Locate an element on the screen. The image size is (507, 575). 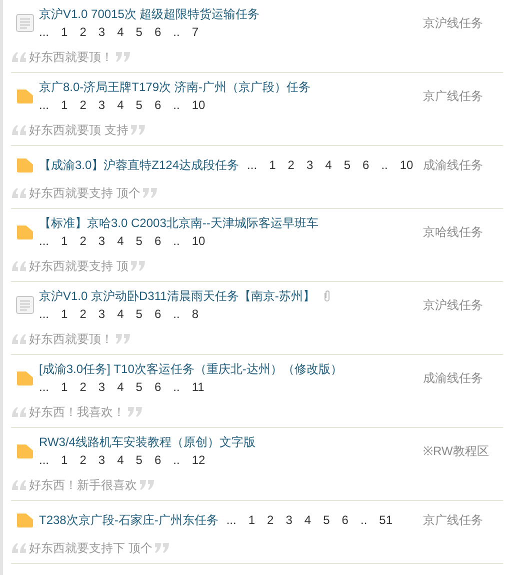
thread-title: 【标准】京哈3.0 C2003北京南--天津城际客运早班车 is located at coordinates (178, 223).